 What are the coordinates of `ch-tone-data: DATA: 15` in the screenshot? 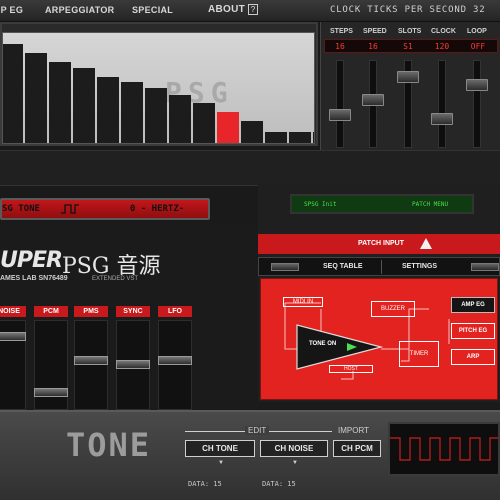 It's located at (205, 484).